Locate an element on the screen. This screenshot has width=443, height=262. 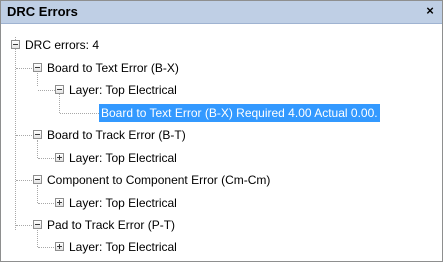
tree-layer-board-to-track: Layer: Top Electrical is located at coordinates (221, 158).